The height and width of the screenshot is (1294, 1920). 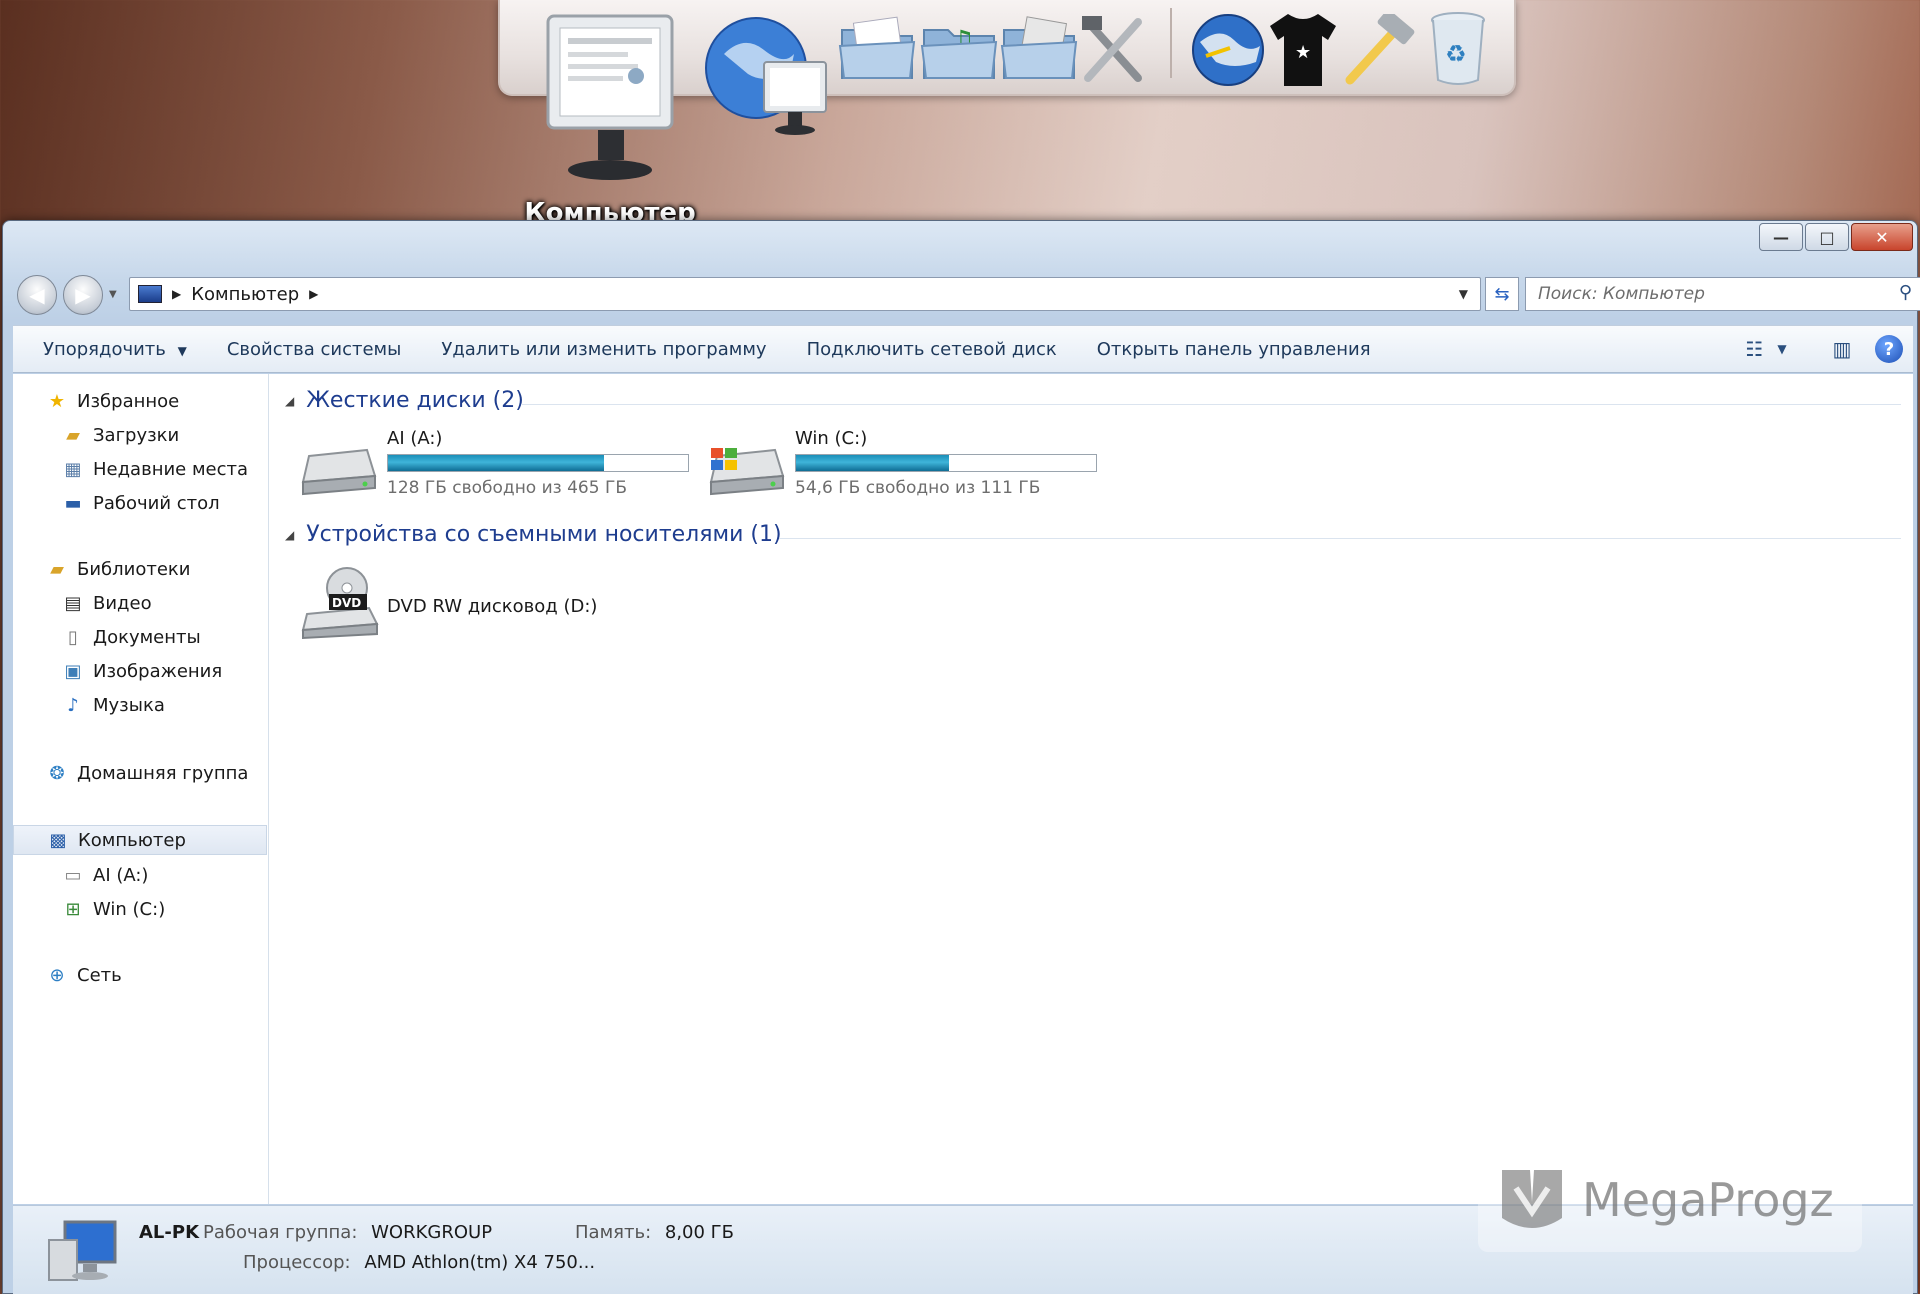 I want to click on sidebar-item-label: Избранное, so click(x=128, y=401).